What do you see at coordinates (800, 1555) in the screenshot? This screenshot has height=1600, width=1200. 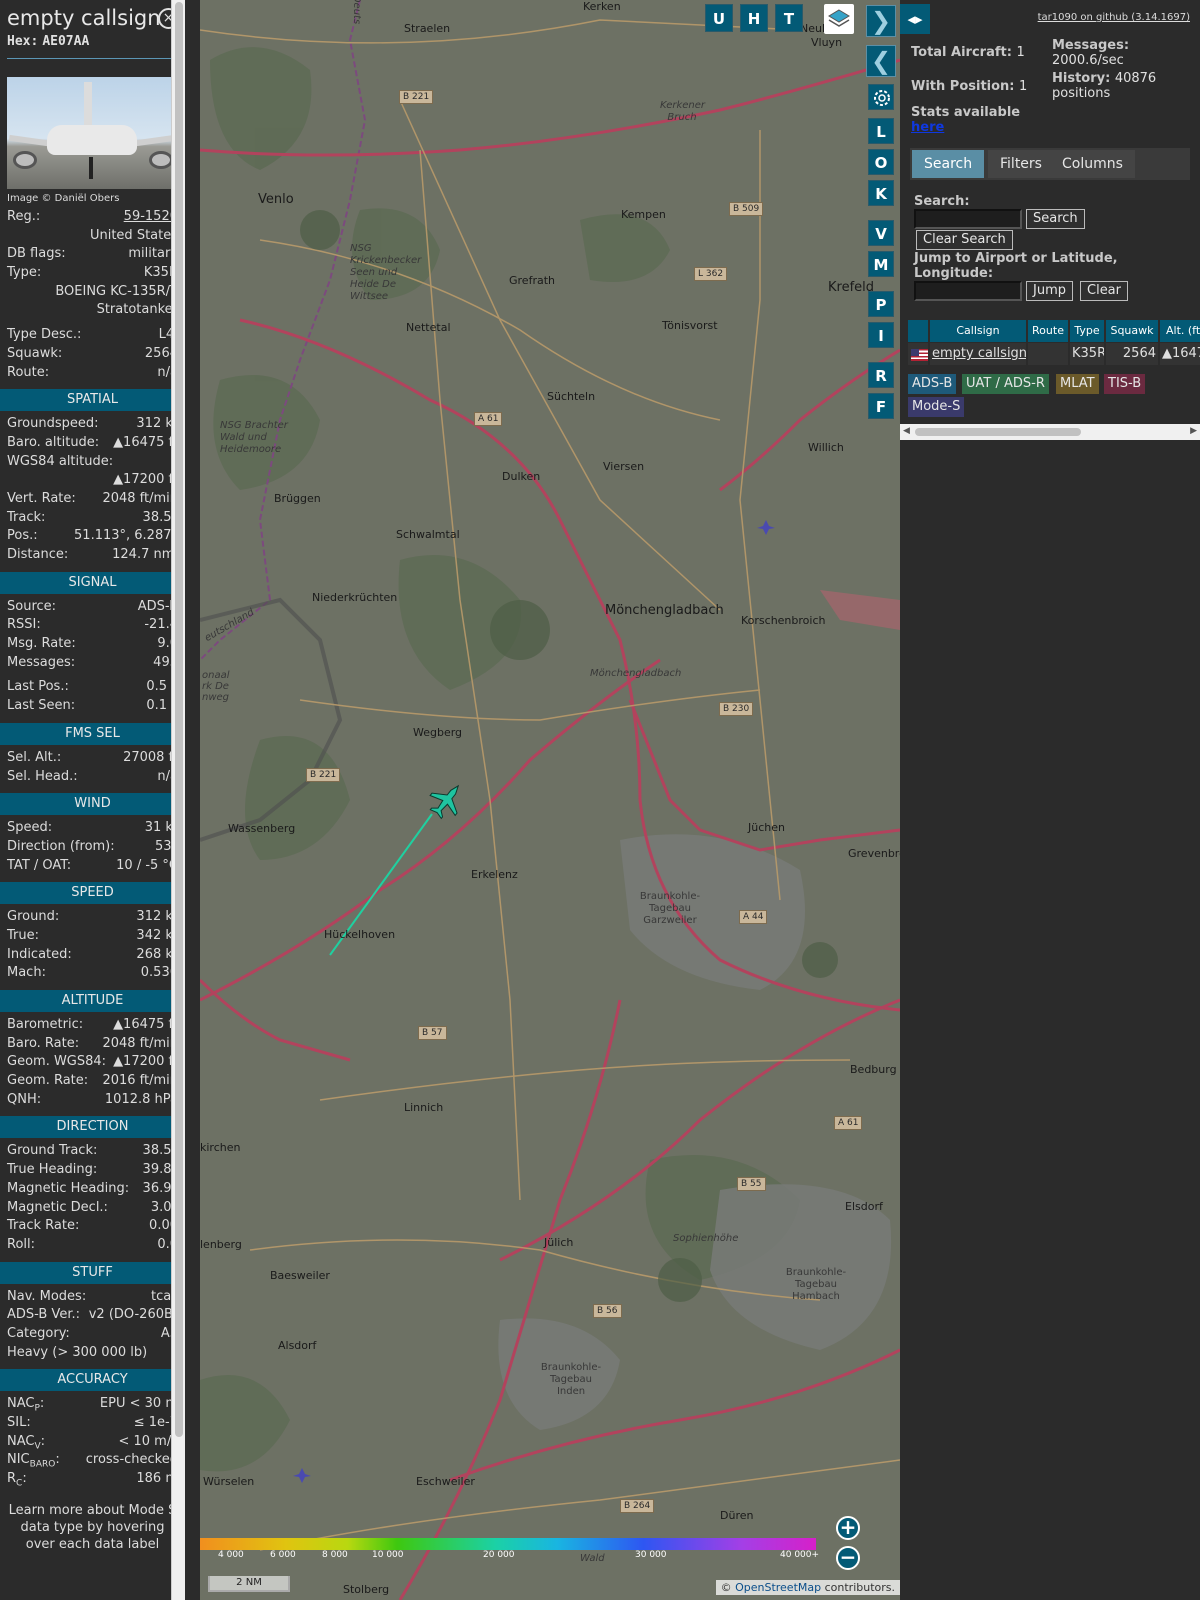 I see `altitude-tick: 40 000+` at bounding box center [800, 1555].